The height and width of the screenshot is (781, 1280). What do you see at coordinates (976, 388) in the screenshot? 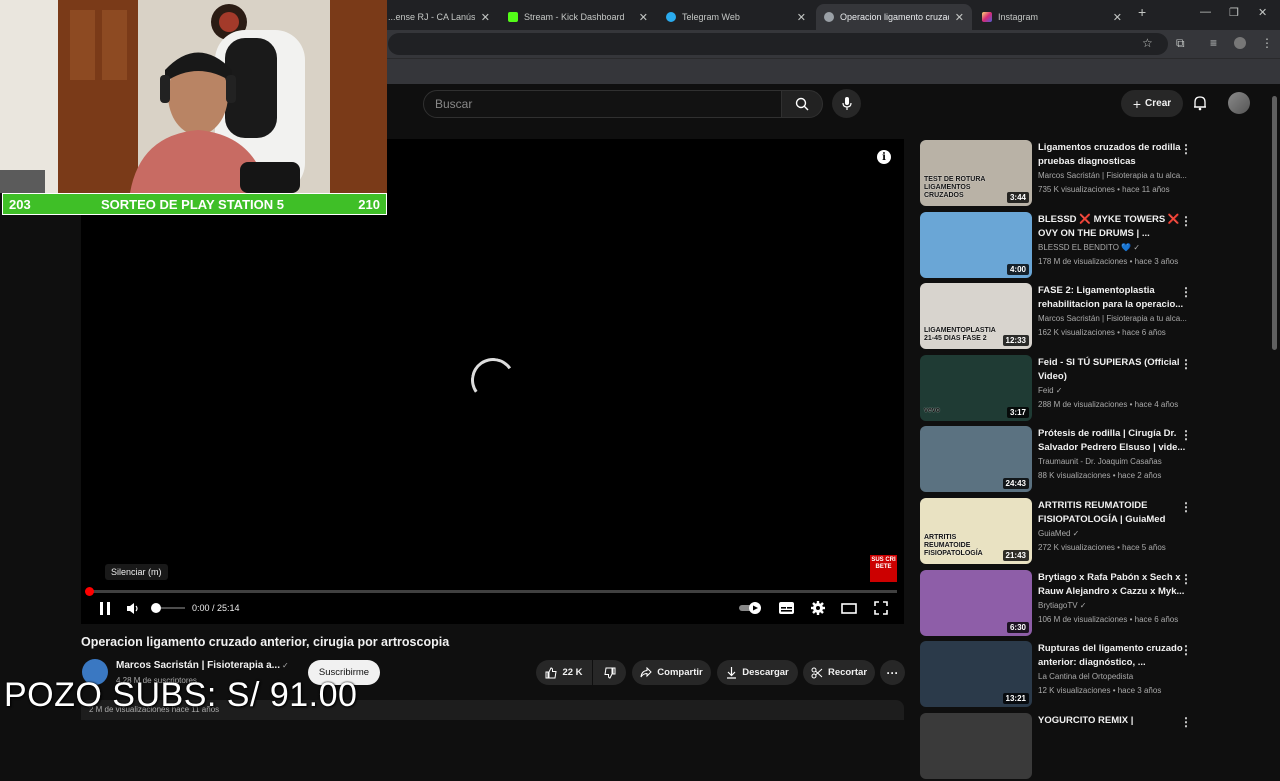
I see `video-thumbnail: vevo 3:17` at bounding box center [976, 388].